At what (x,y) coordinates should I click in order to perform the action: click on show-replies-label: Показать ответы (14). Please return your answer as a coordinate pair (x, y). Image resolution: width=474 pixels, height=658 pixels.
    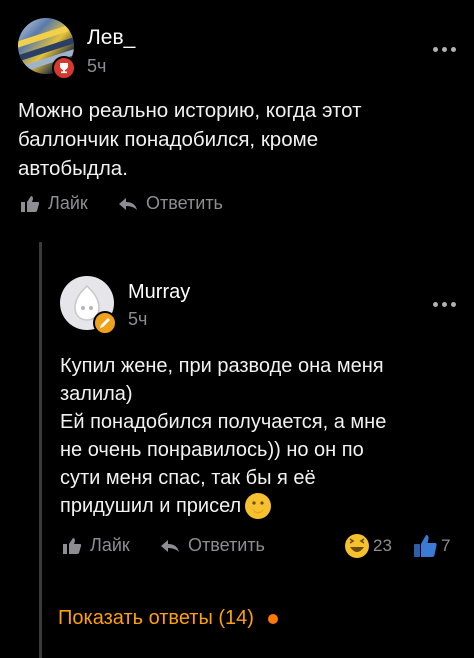
    Looking at the image, I should click on (156, 618).